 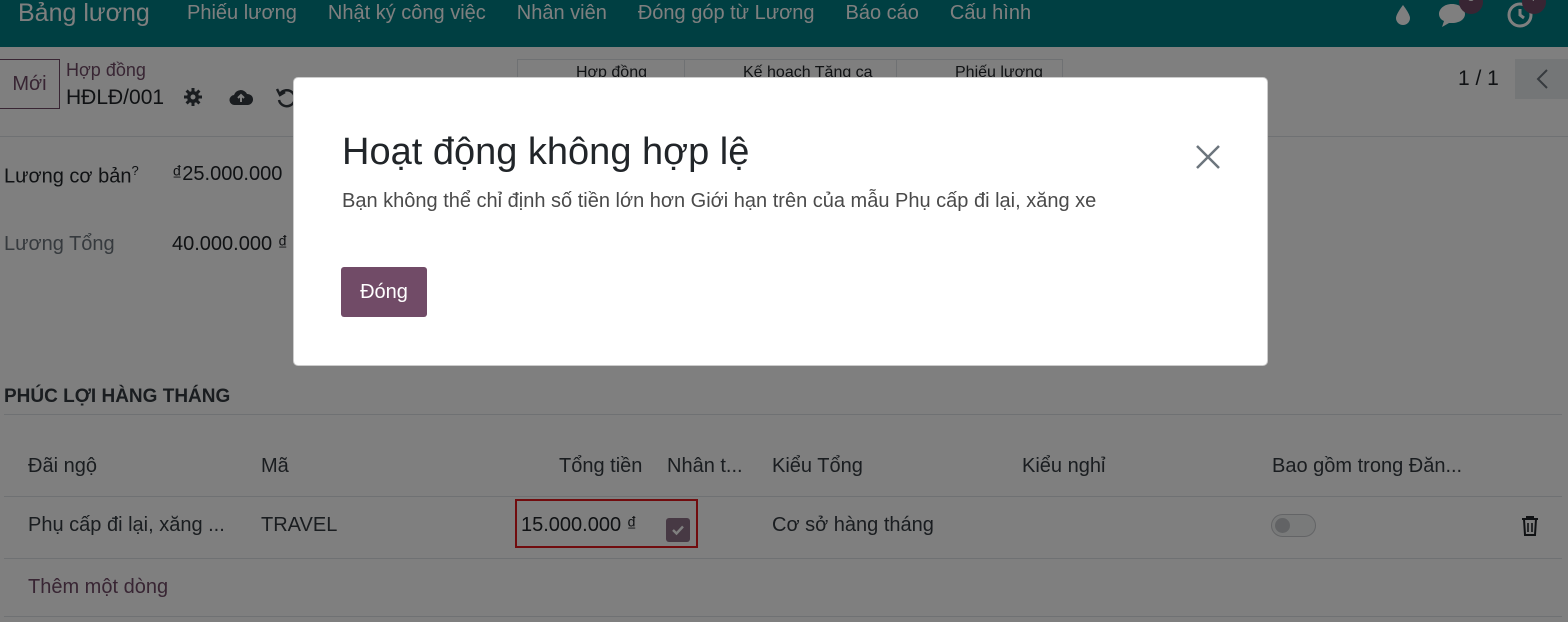 I want to click on dialog-title: Hoạt động không hợp lệ, so click(x=546, y=152).